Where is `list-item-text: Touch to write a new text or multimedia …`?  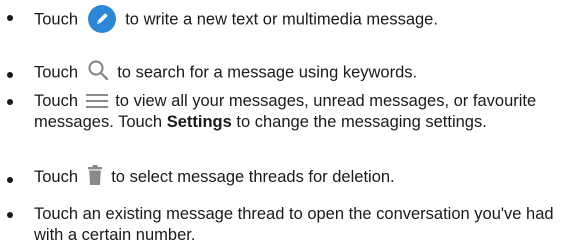
list-item-text: Touch to write a new text or multimedia … is located at coordinates (297, 20).